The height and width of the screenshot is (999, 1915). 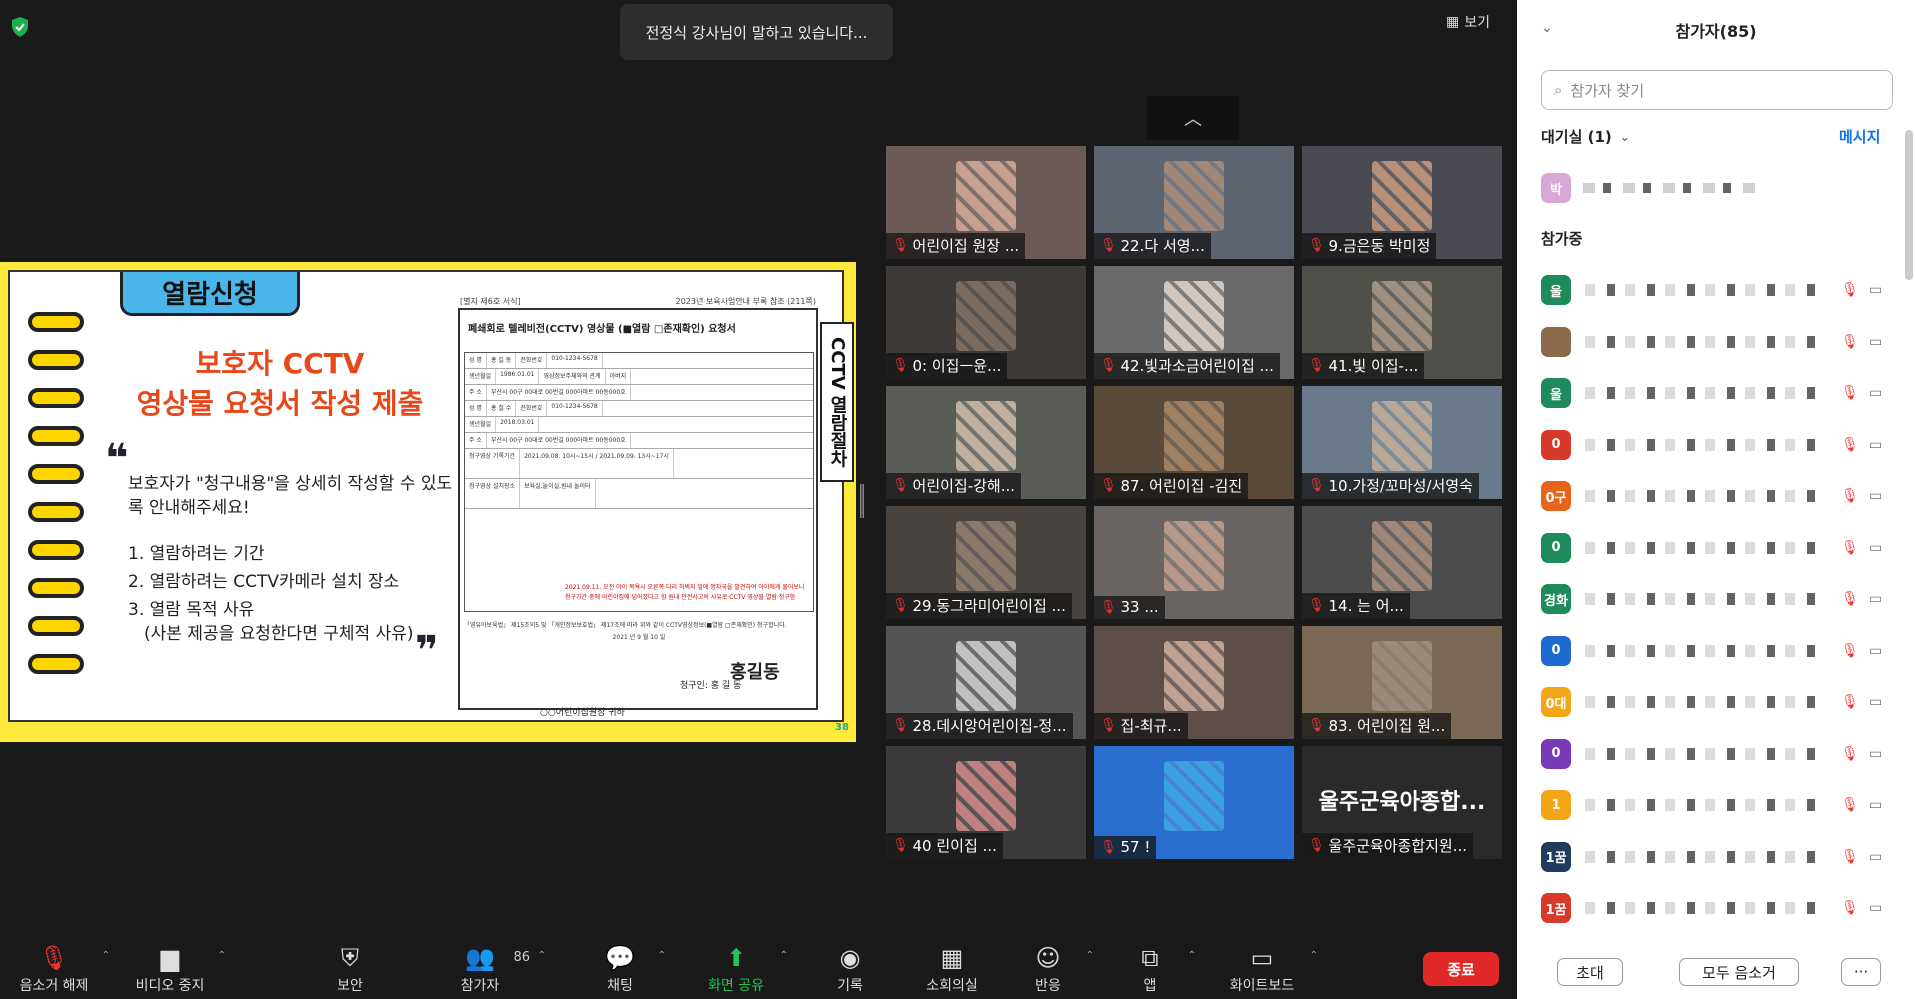 I want to click on participant-row: 🎙 ▭, so click(x=1716, y=342).